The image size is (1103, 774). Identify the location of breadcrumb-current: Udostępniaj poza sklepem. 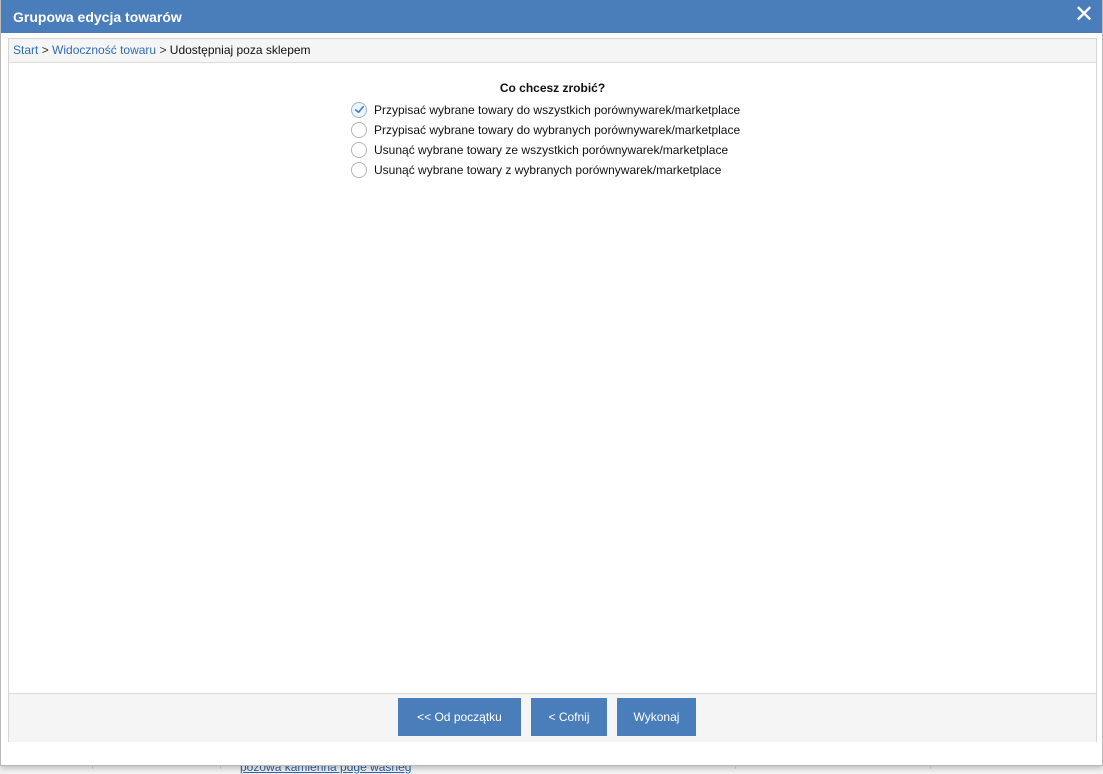
(240, 50).